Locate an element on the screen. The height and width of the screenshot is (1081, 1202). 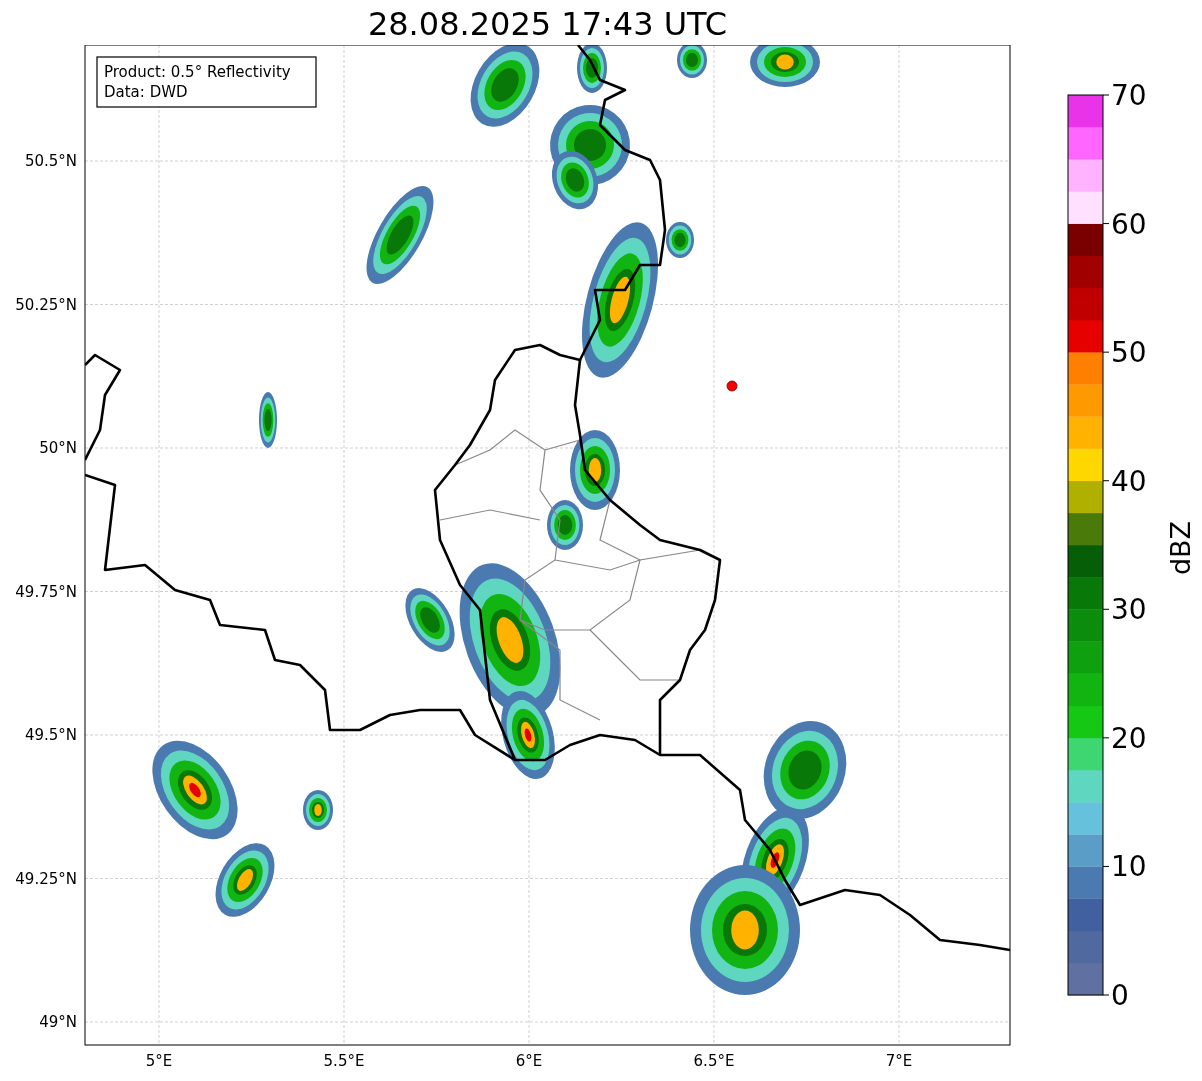
colorbar-tick-label: 70 is located at coordinates (1129, 95).